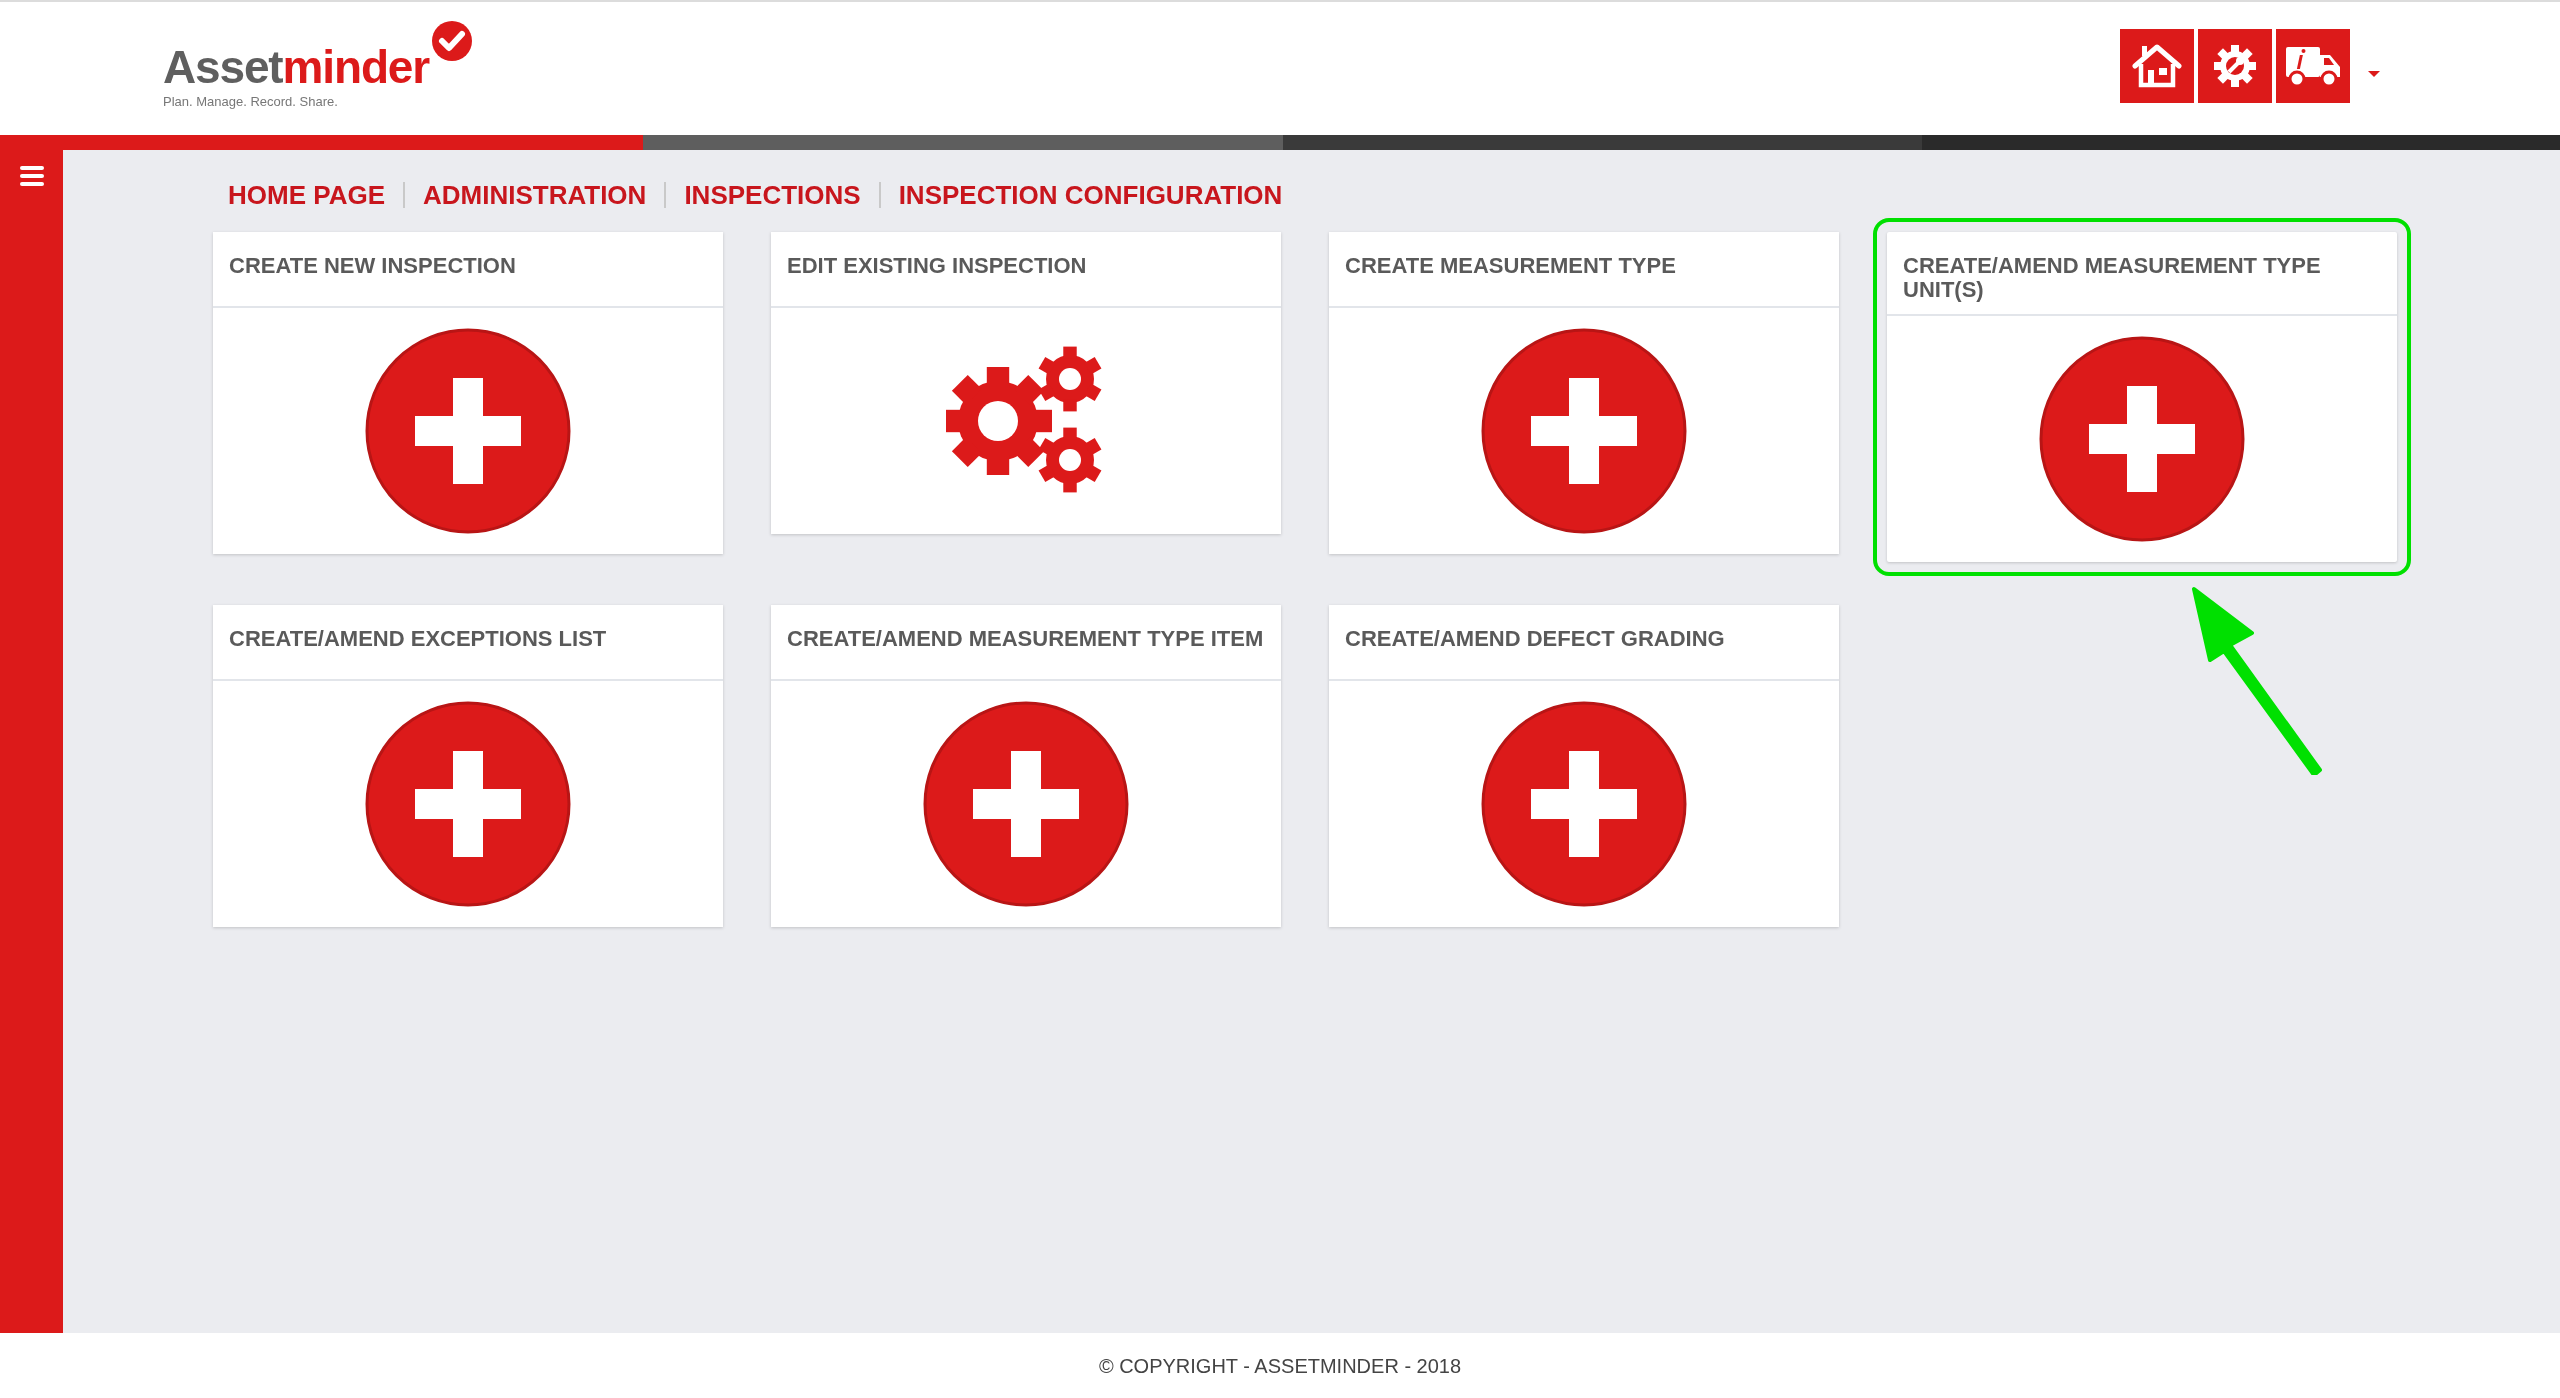  I want to click on home-icon, so click(2157, 65).